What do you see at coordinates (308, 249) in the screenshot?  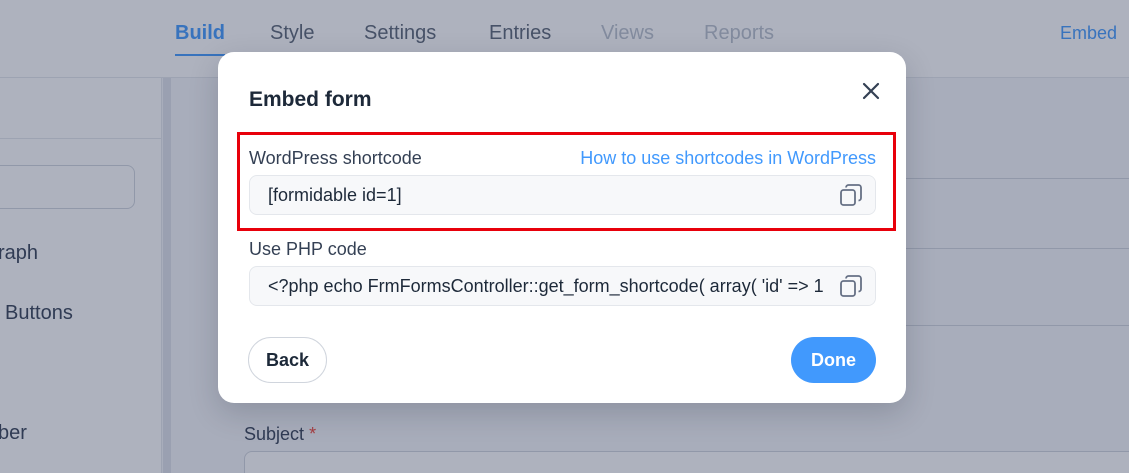 I see `php-code-label: Use PHP code` at bounding box center [308, 249].